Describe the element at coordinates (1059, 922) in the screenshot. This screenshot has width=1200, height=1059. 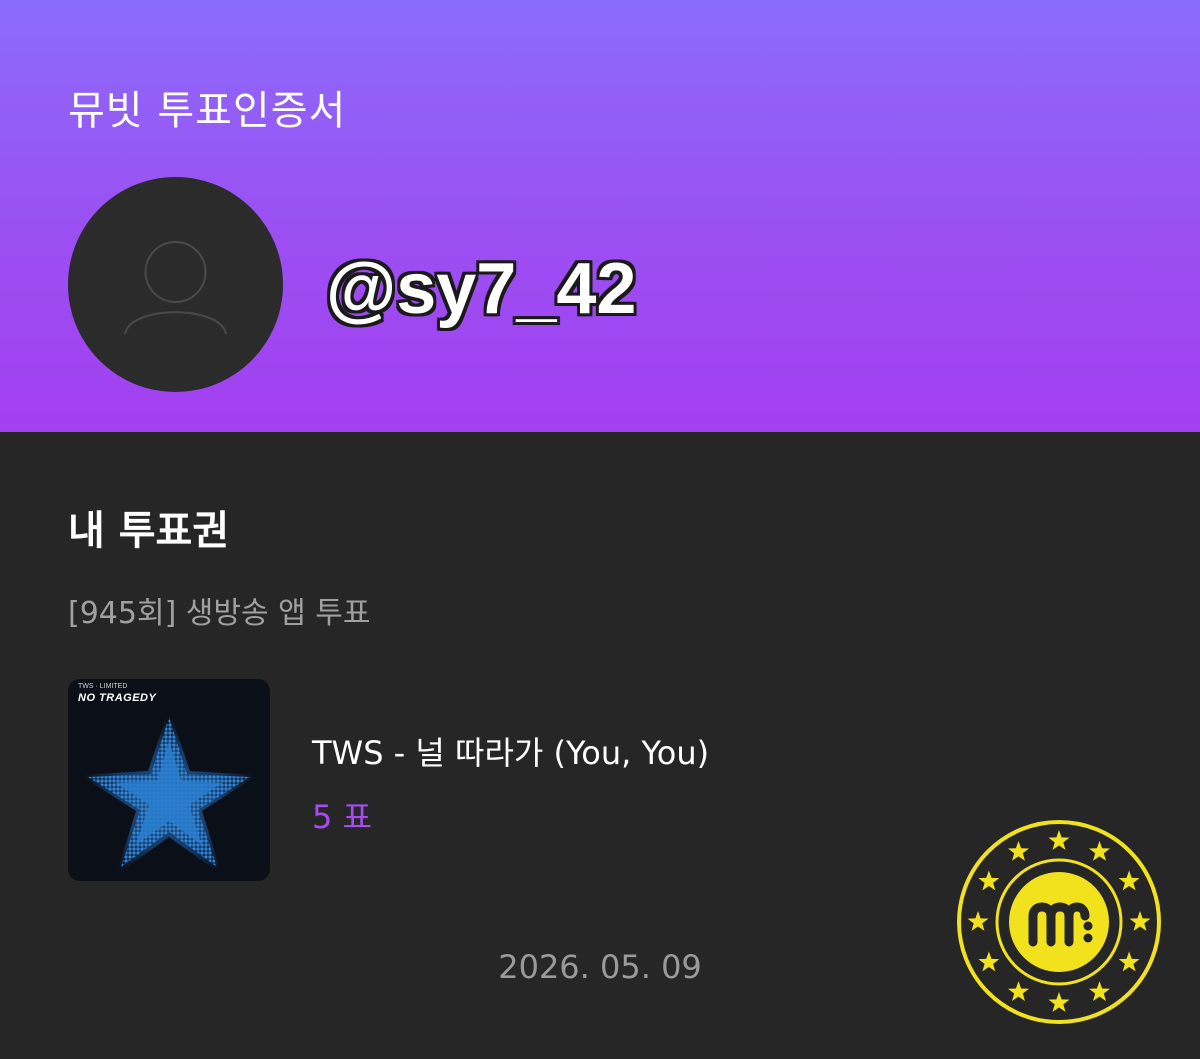
I see `mubeat-seal-icon` at that location.